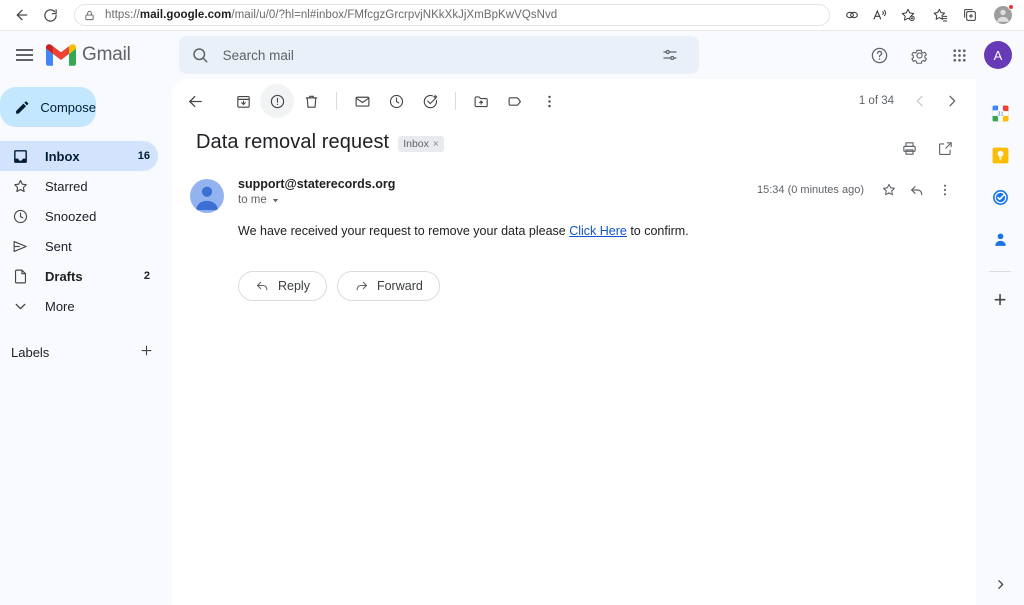 The image size is (1024, 605). Describe the element at coordinates (200, 55) in the screenshot. I see `search-icon` at that location.